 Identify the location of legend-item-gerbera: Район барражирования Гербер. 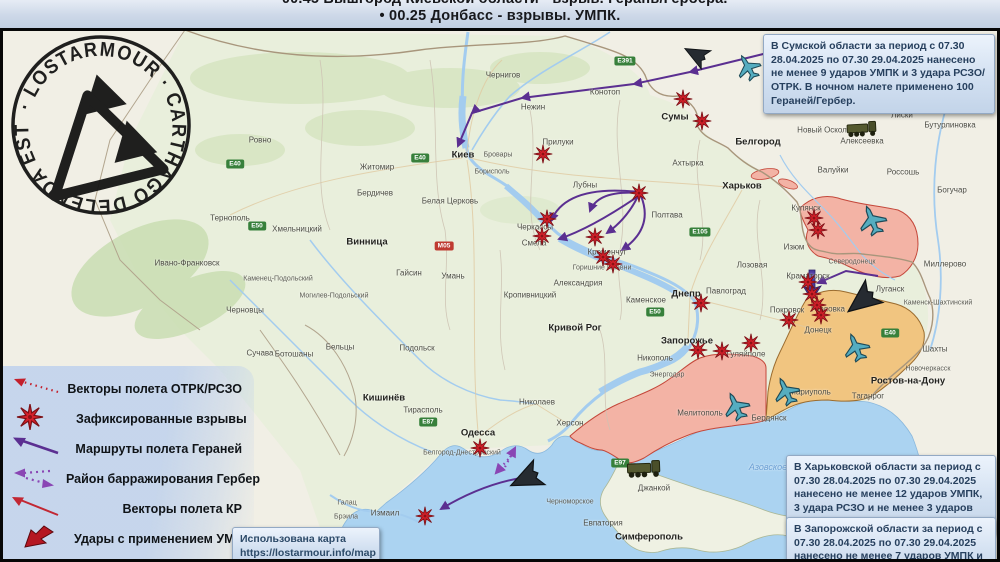
(133, 479).